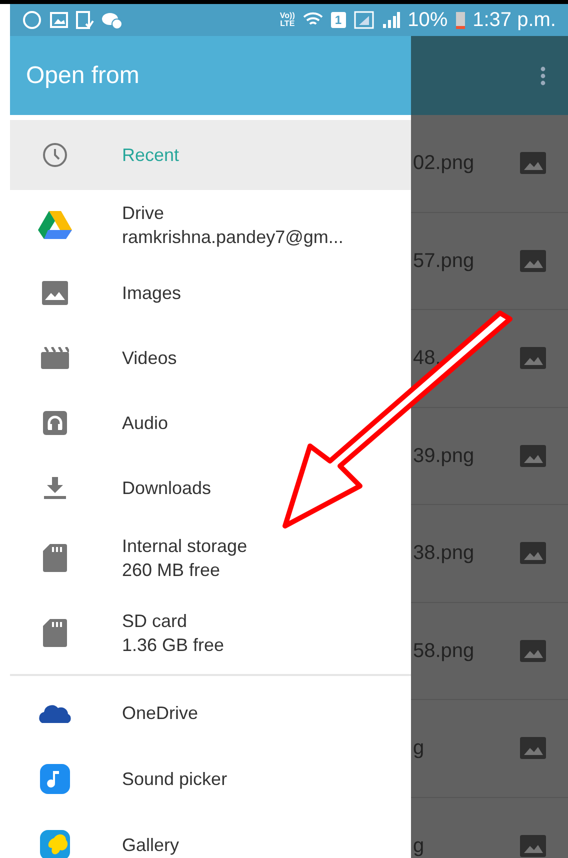 The height and width of the screenshot is (858, 568). Describe the element at coordinates (32, 20) in the screenshot. I see `chat-bubble-icon` at that location.